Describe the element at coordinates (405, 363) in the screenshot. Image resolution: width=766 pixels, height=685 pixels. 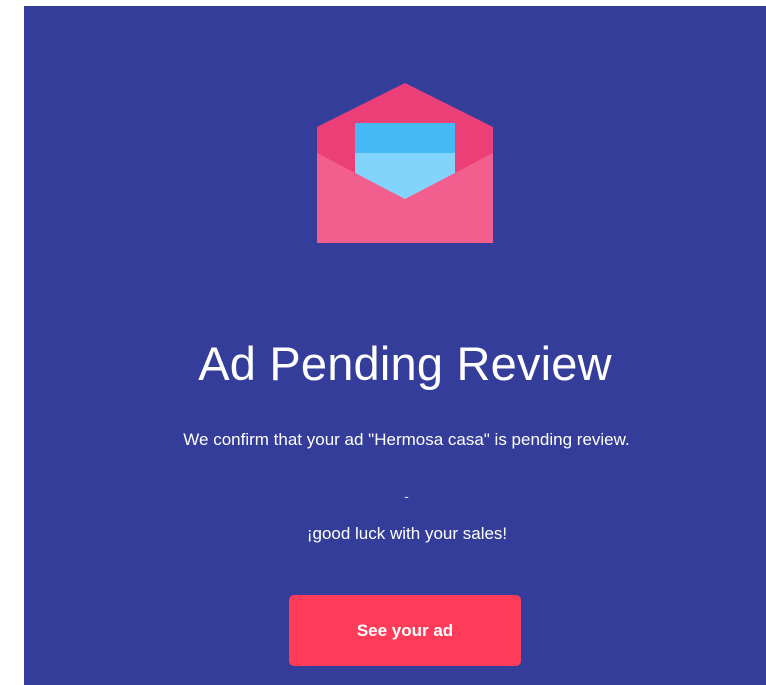
I see `page-title: Ad Pending Review` at that location.